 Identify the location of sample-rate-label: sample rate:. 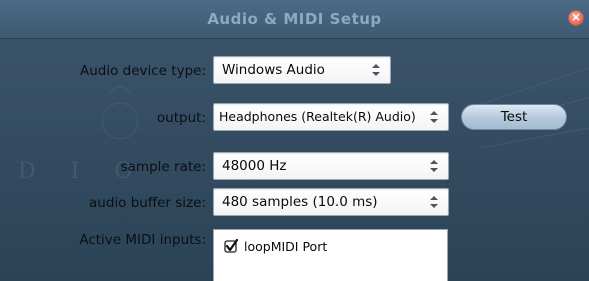
(163, 167).